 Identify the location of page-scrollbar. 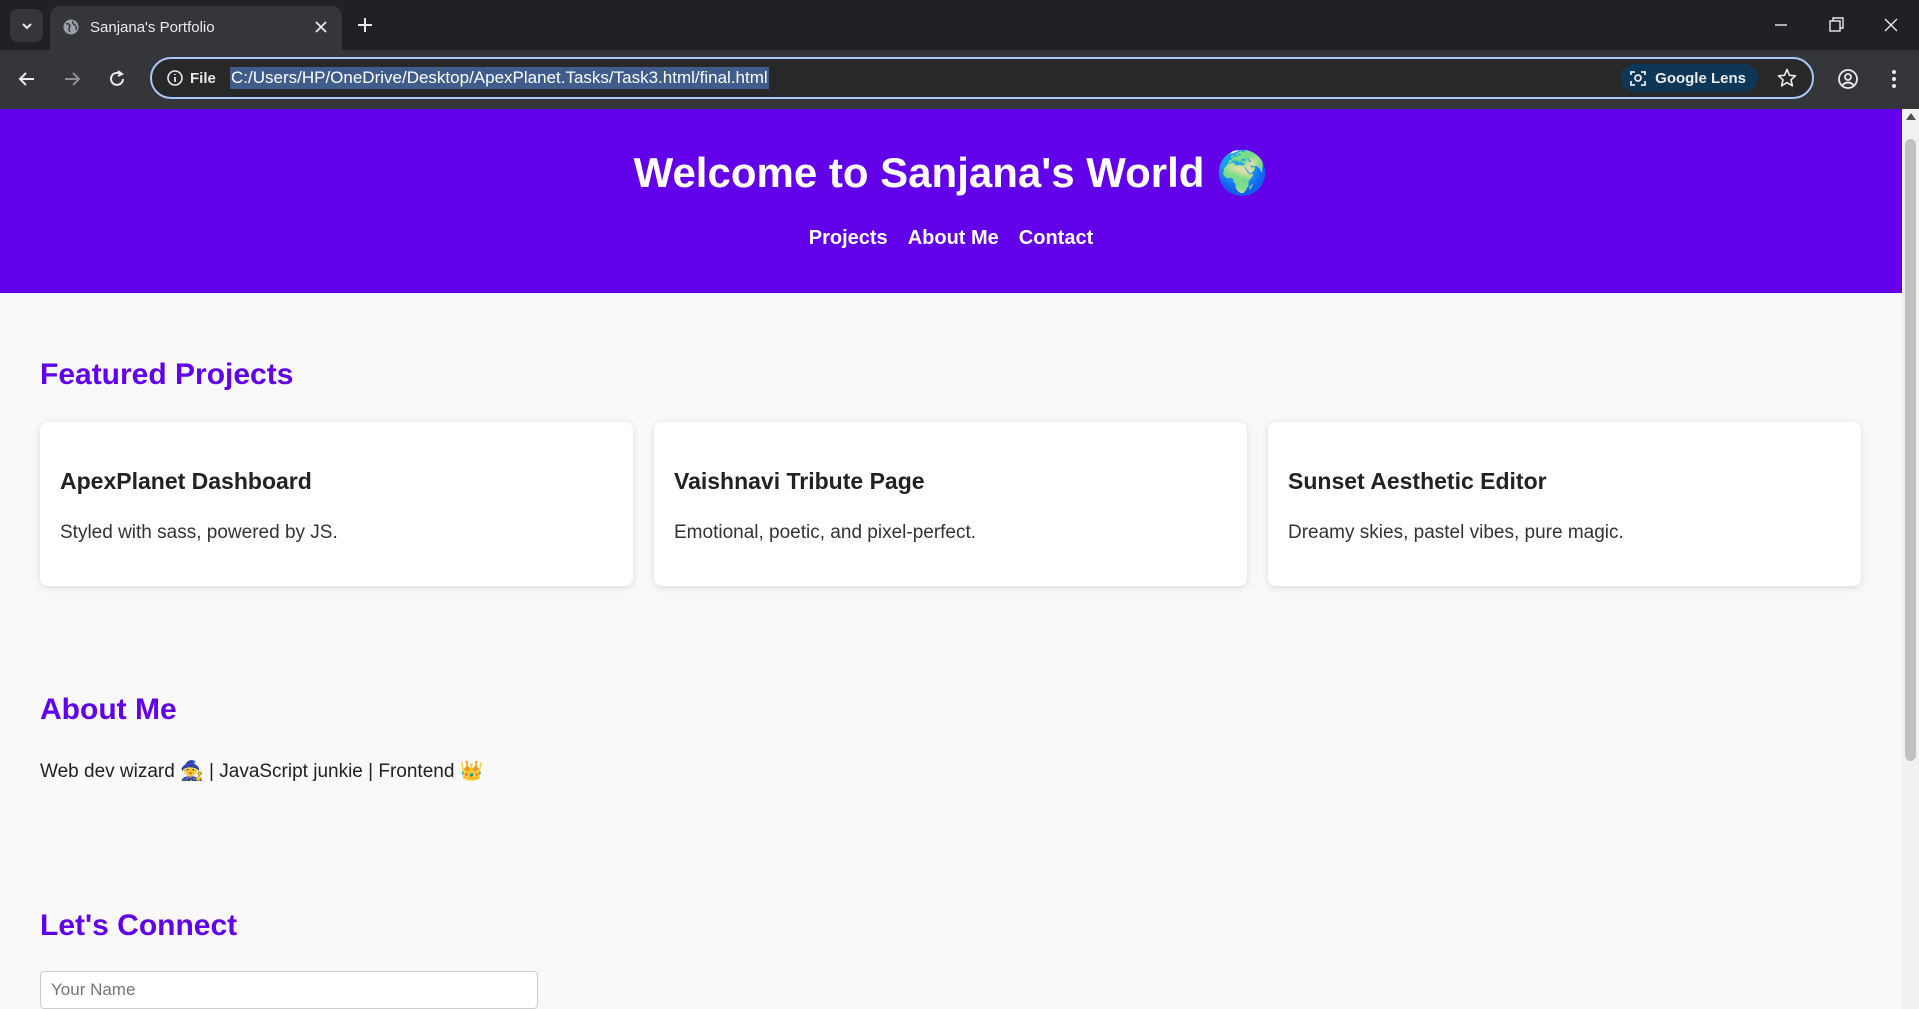
(1910, 559).